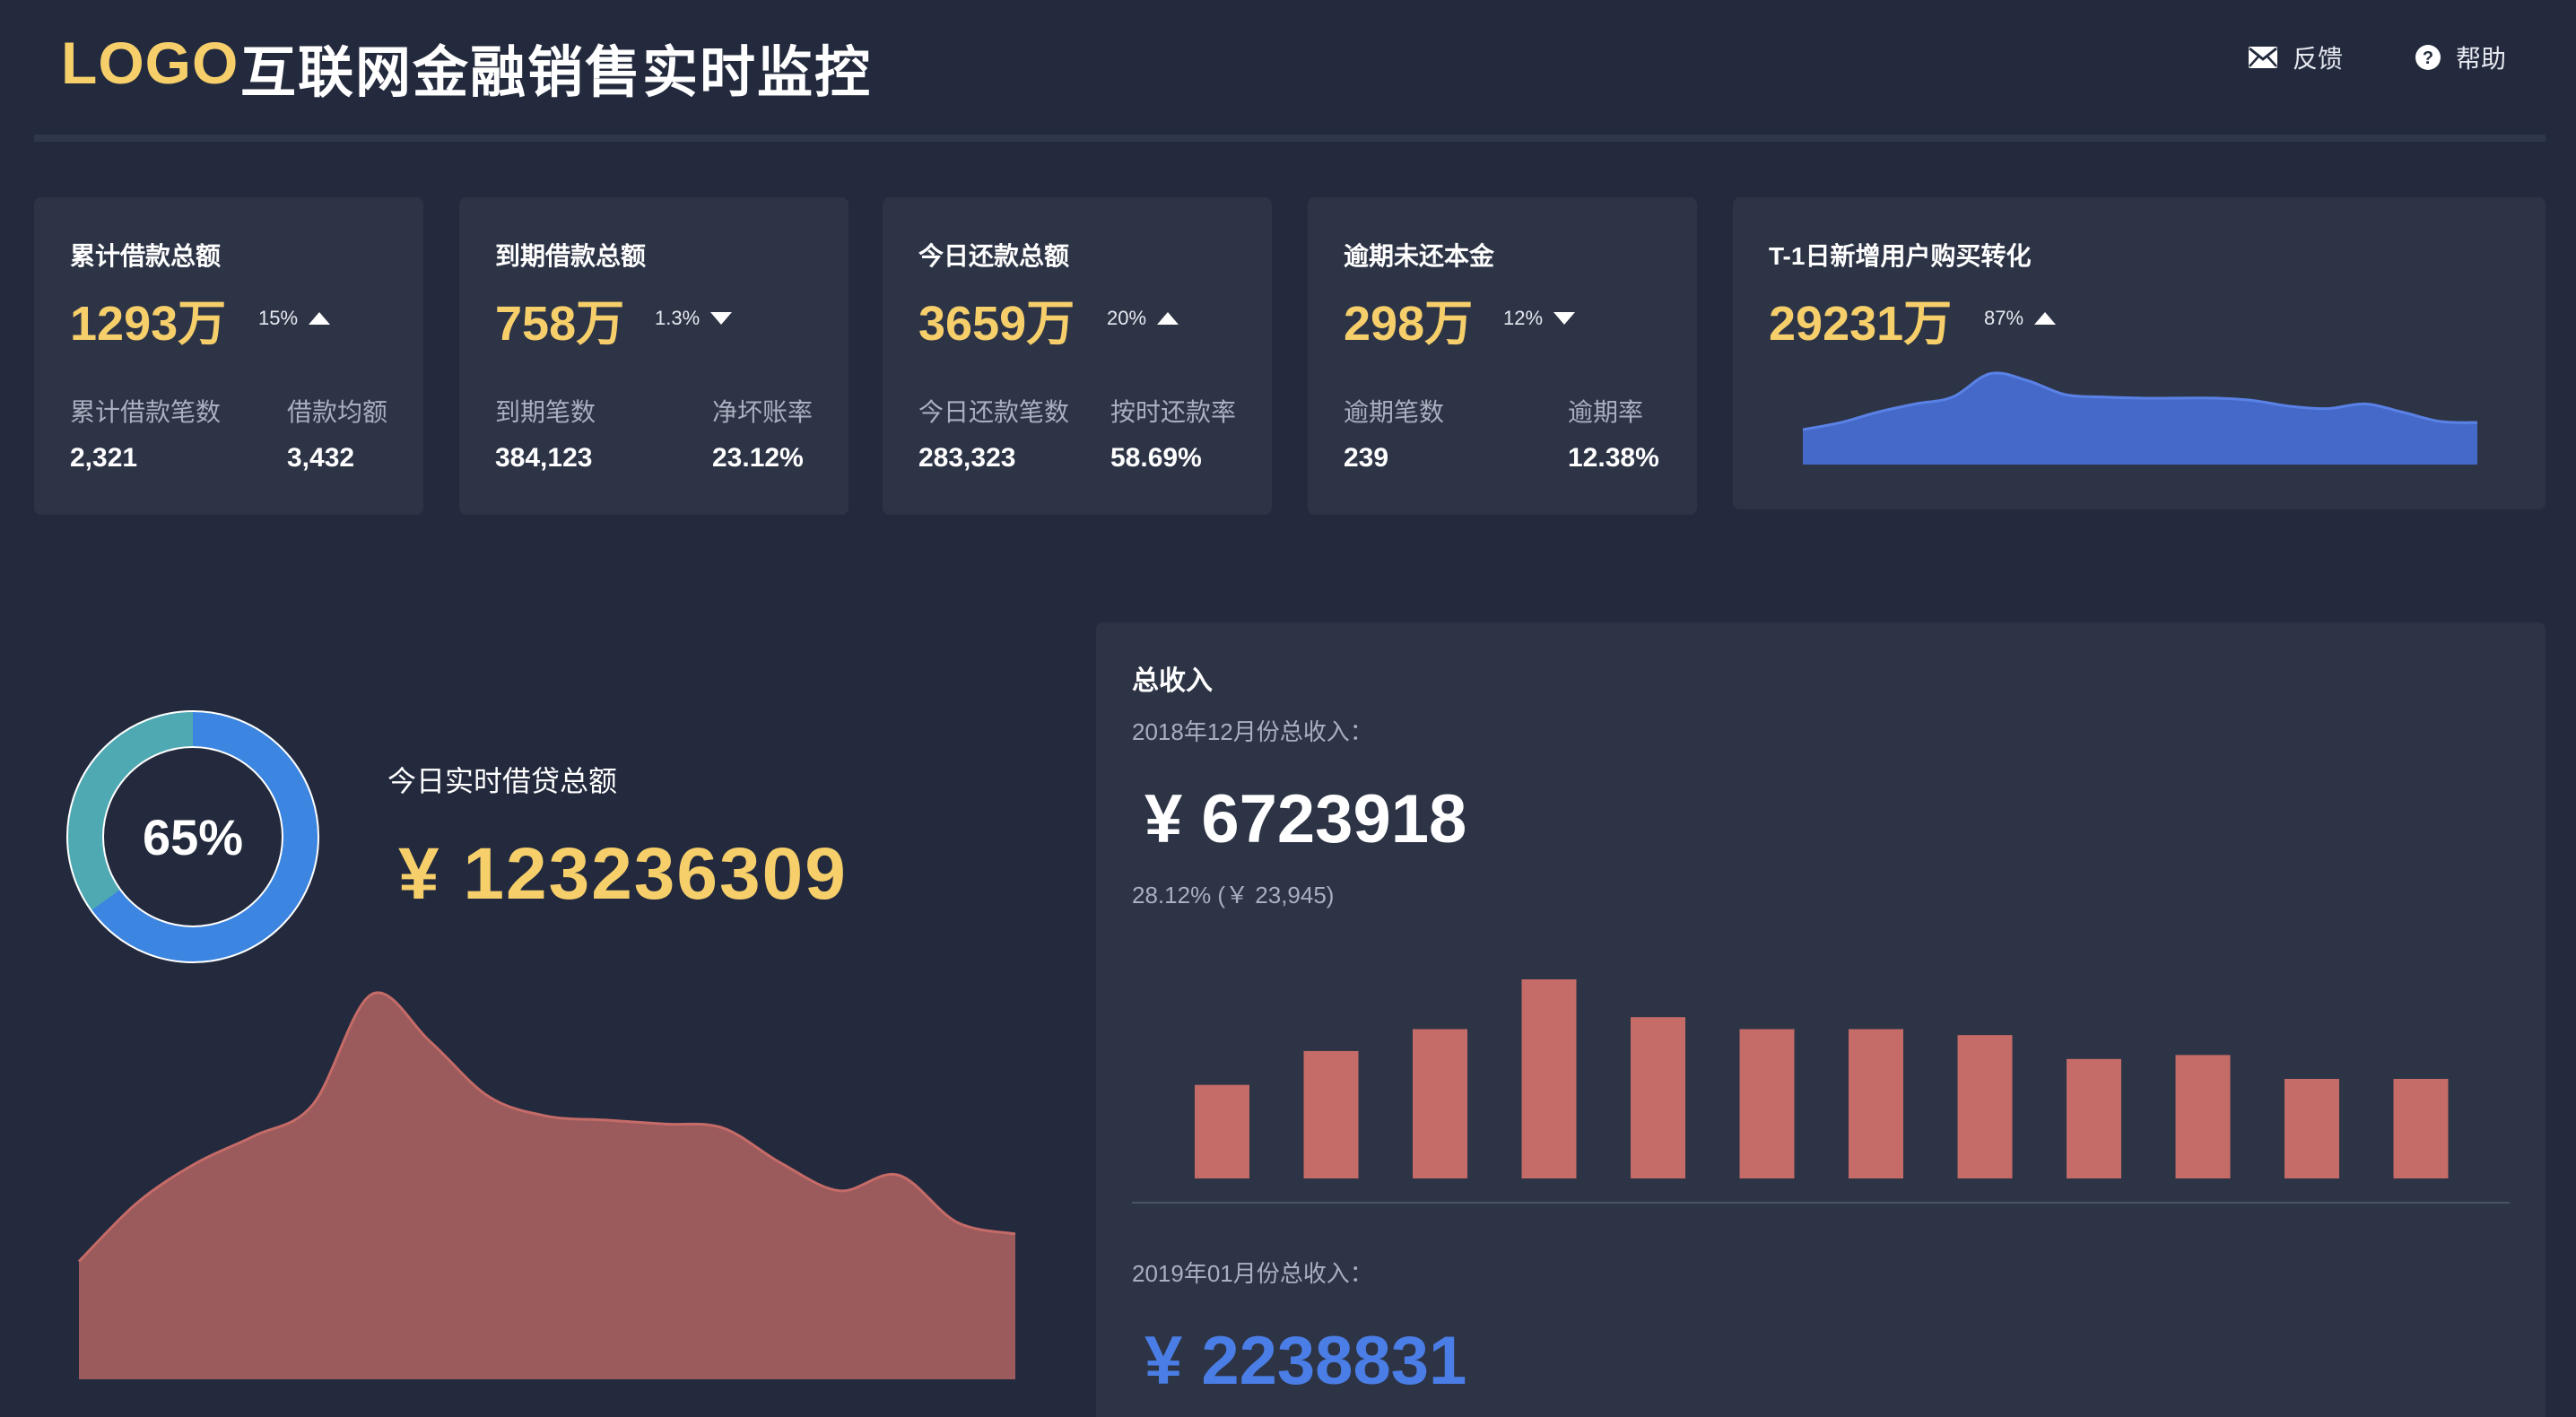  I want to click on kpi-value: 758万, so click(560, 324).